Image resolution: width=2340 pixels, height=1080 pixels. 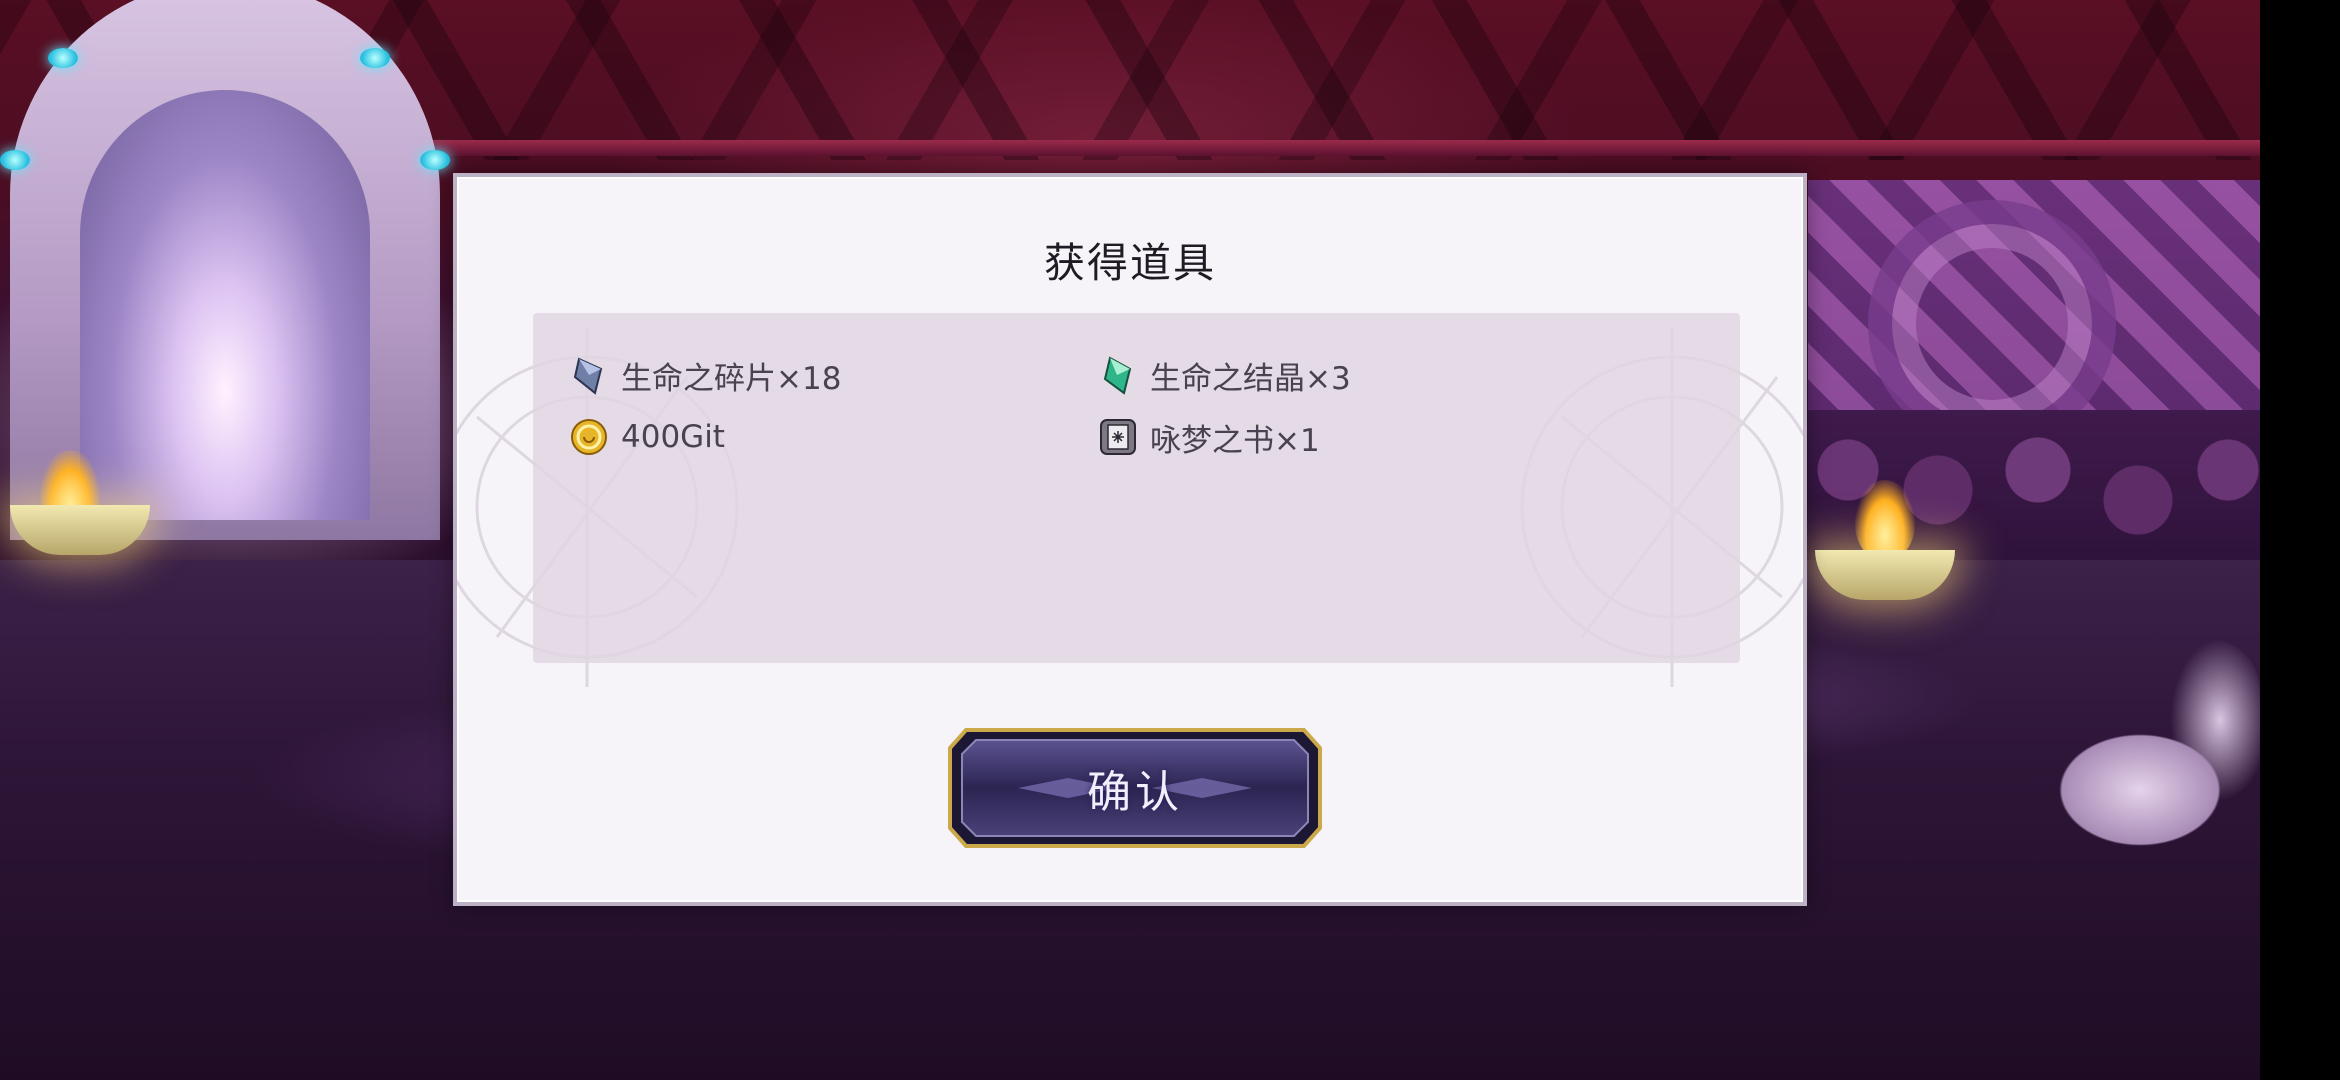 What do you see at coordinates (225, 305) in the screenshot?
I see `portal-glow` at bounding box center [225, 305].